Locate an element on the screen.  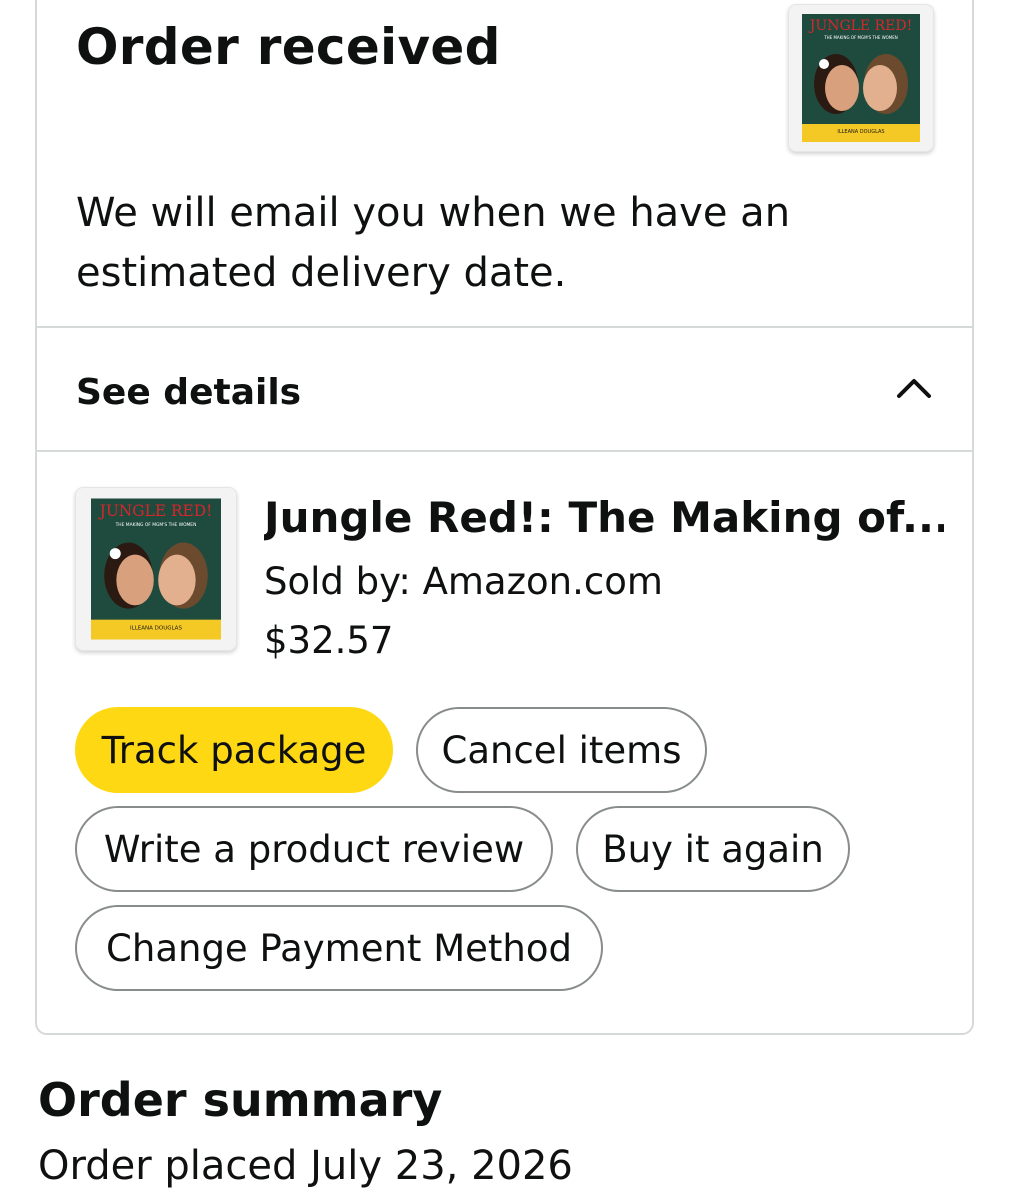
order-summary-heading: Order summary is located at coordinates (240, 1100).